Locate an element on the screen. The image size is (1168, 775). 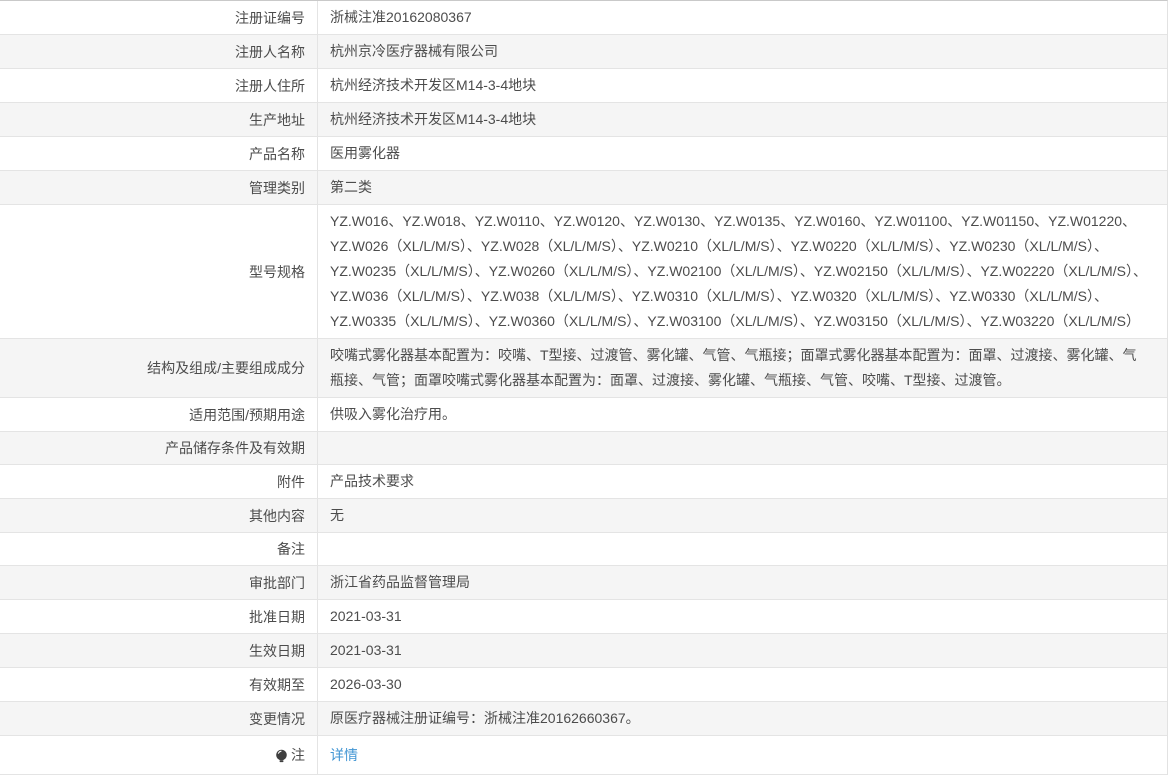
row-label: 型号规格 is located at coordinates (277, 271).